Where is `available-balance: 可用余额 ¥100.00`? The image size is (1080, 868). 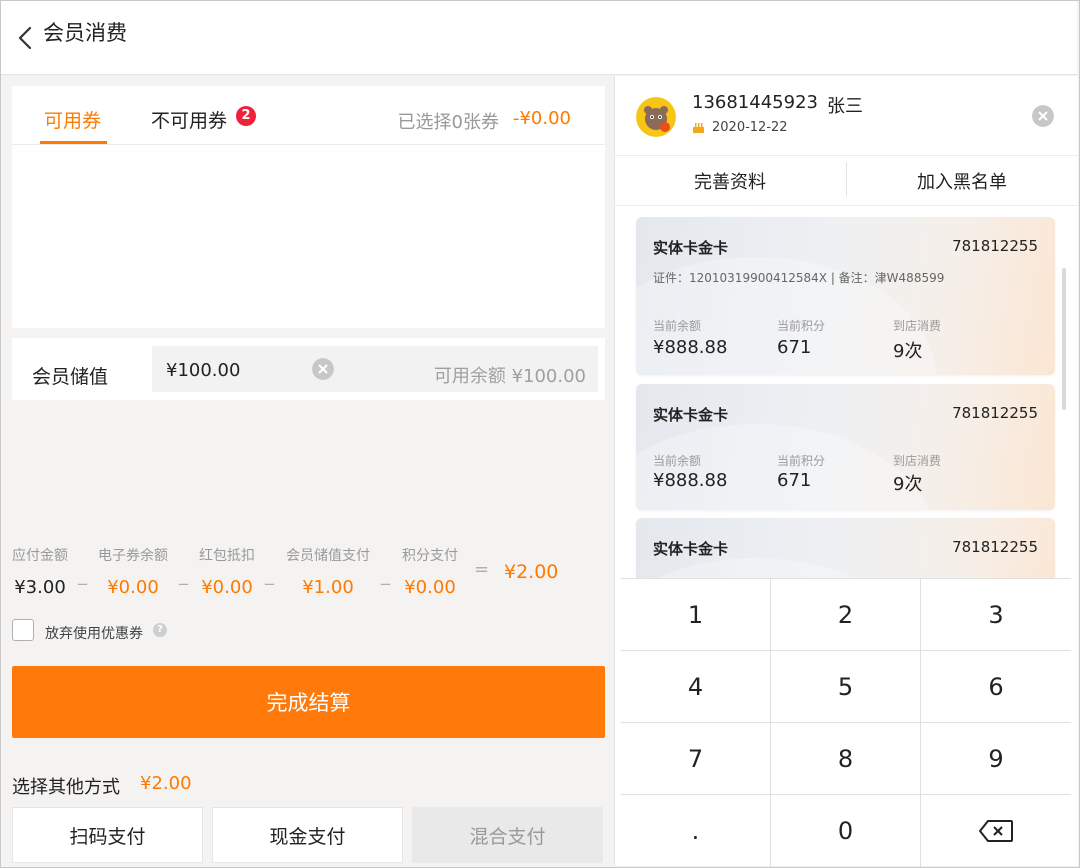
available-balance: 可用余额 ¥100.00 is located at coordinates (509, 376).